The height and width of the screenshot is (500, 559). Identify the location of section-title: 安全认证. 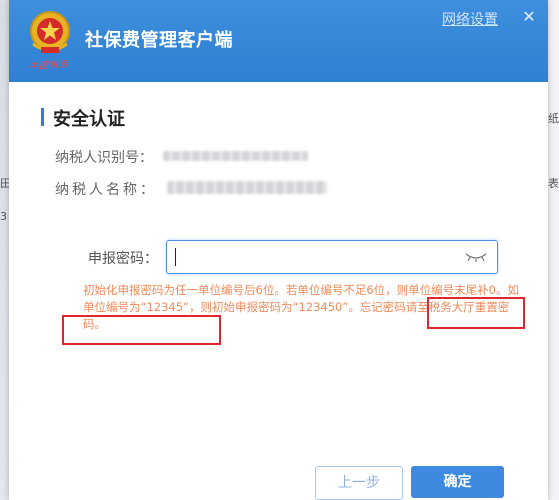
(89, 119).